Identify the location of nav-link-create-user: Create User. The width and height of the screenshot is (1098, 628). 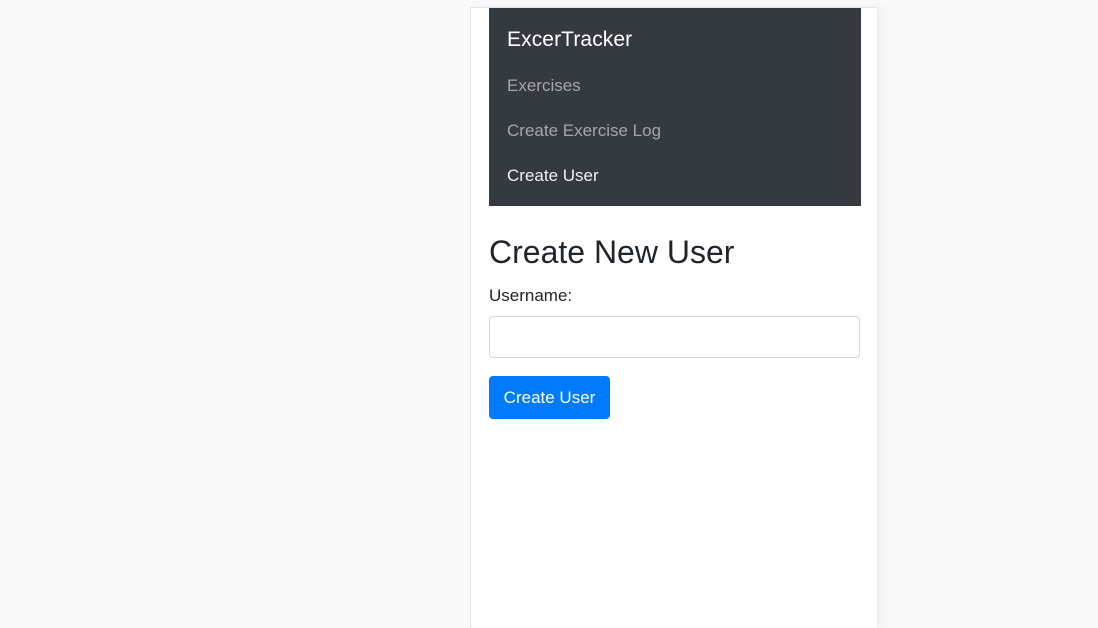
(553, 176).